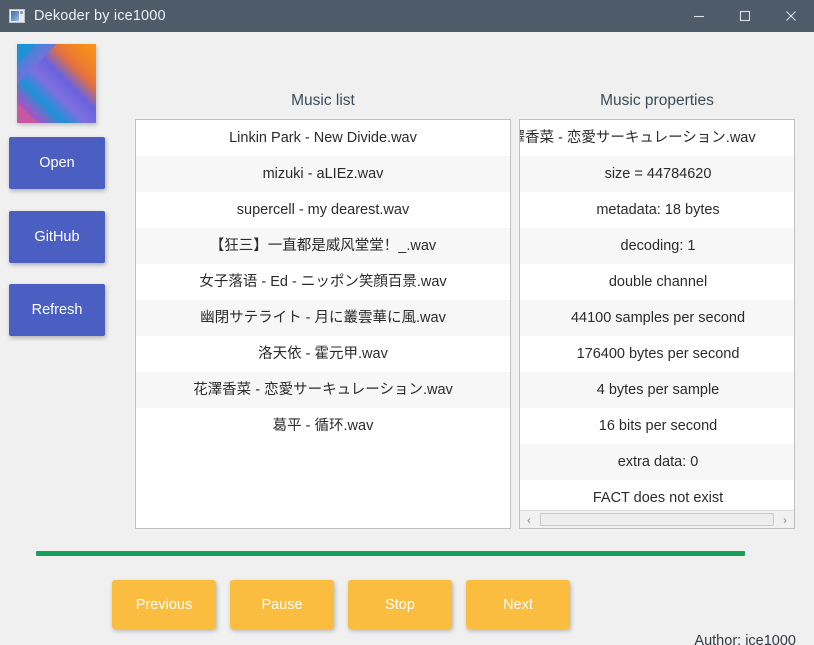 This screenshot has height=645, width=814. Describe the element at coordinates (745, 639) in the screenshot. I see `author-label: Author: ice1000` at that location.